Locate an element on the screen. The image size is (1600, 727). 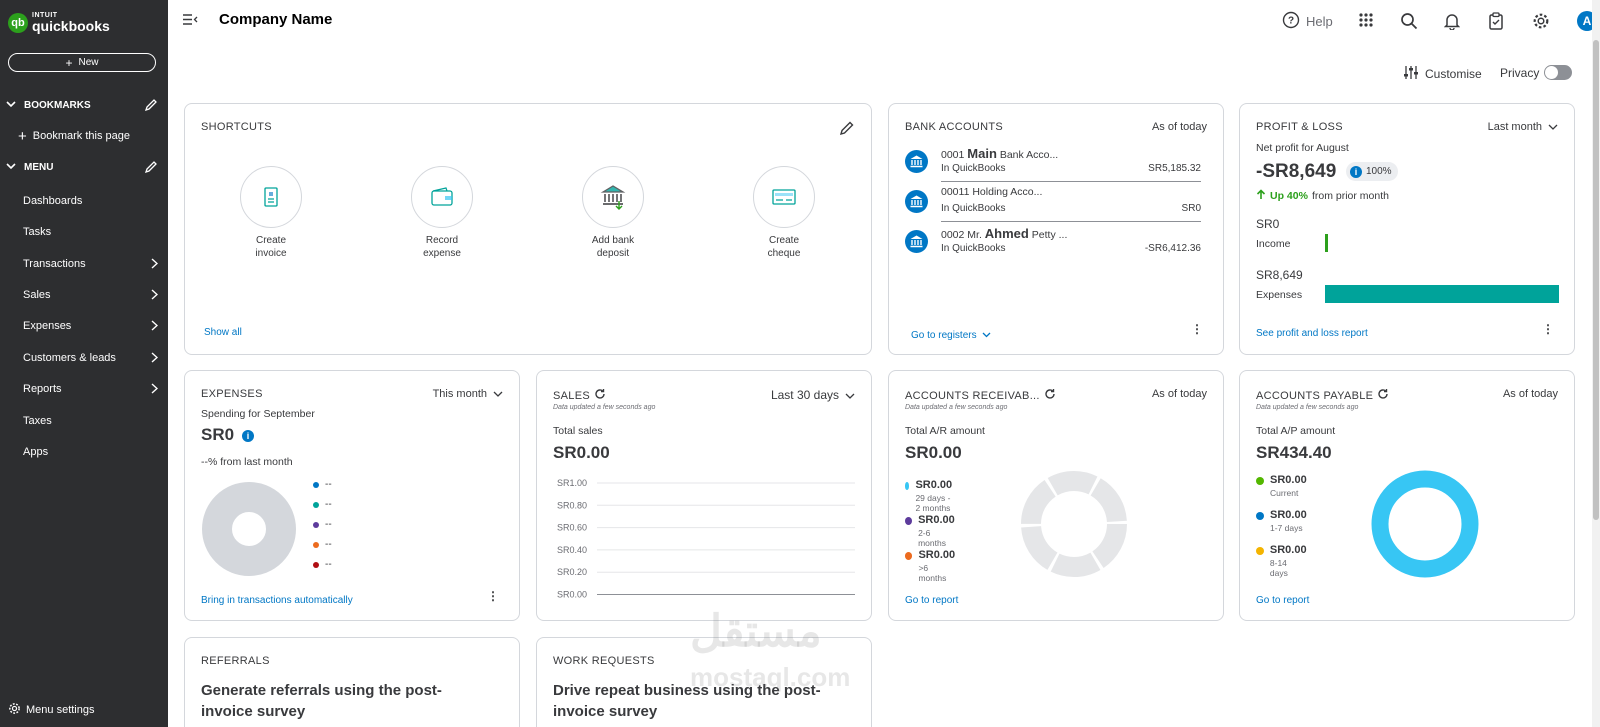
edit-menu-pencil-icon is located at coordinates (151, 168).